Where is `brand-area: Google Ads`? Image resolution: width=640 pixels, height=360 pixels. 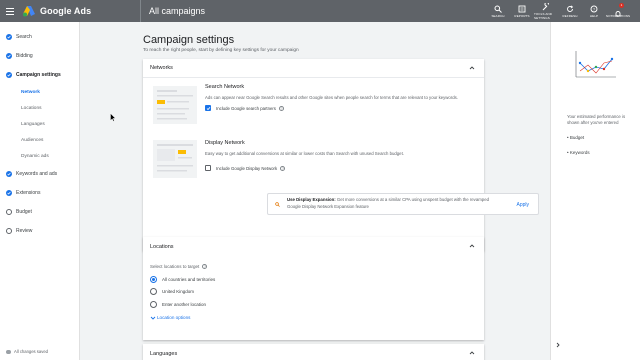
brand-area: Google Ads is located at coordinates (70, 11).